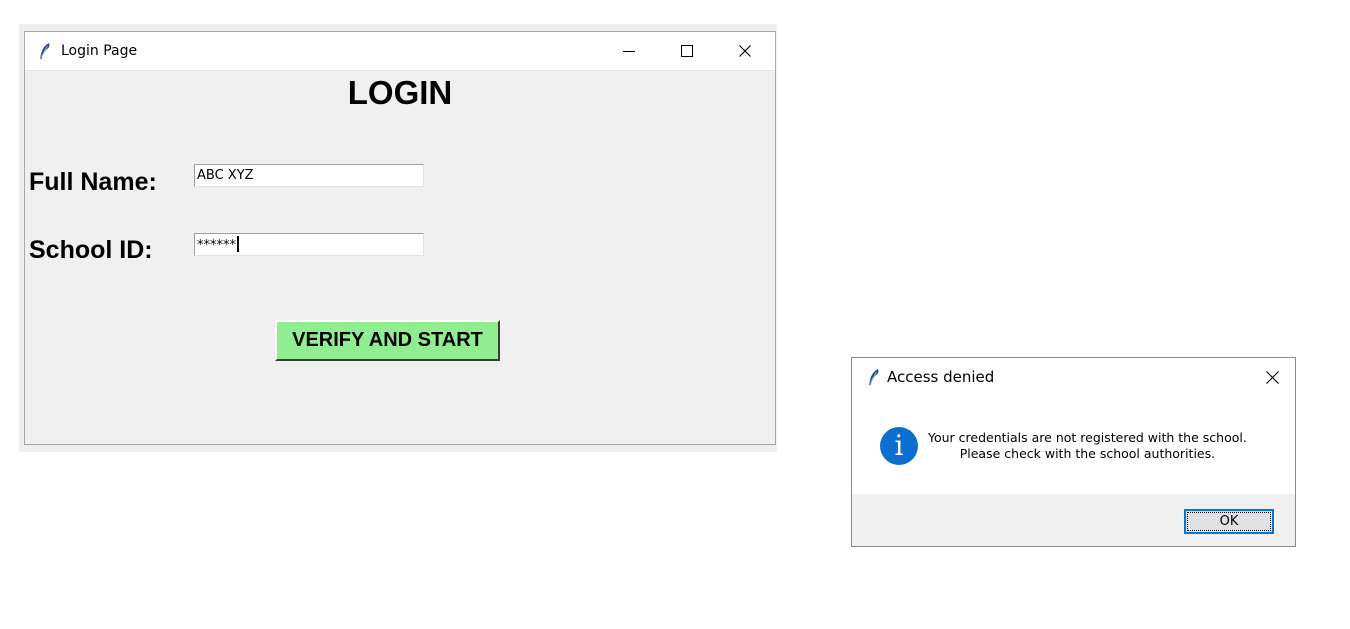 This screenshot has height=629, width=1350. What do you see at coordinates (93, 182) in the screenshot?
I see `full-name-label: Full Name:` at bounding box center [93, 182].